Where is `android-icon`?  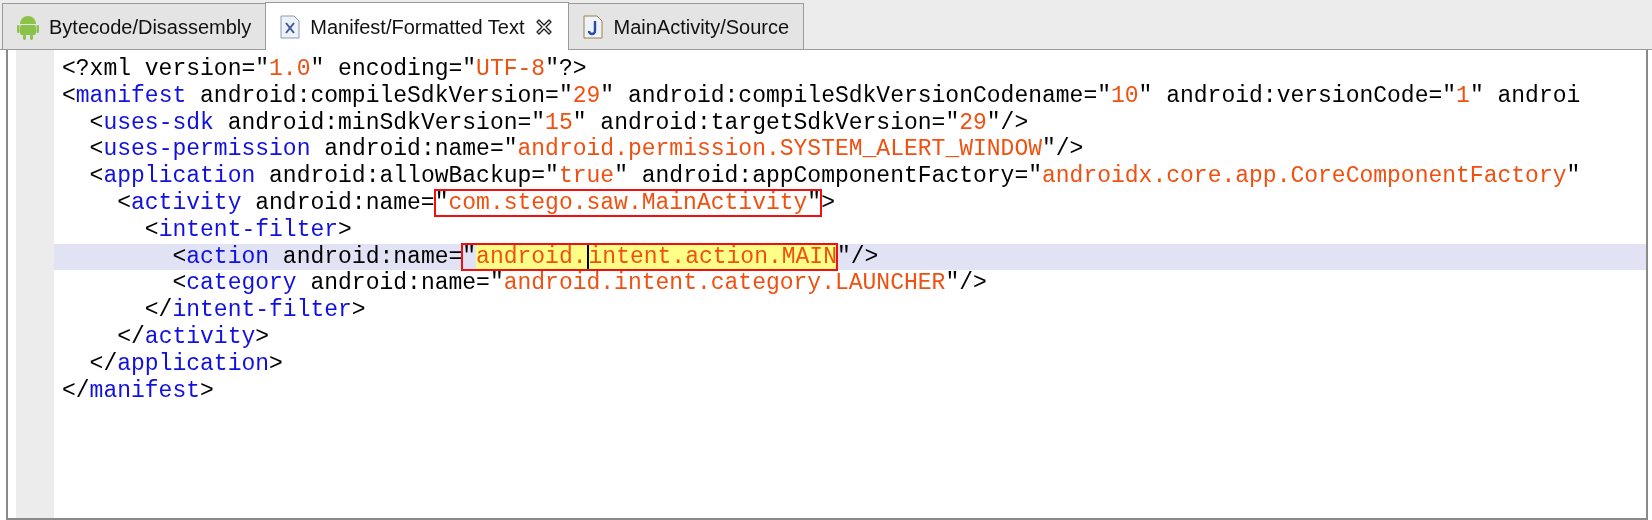
android-icon is located at coordinates (28, 26).